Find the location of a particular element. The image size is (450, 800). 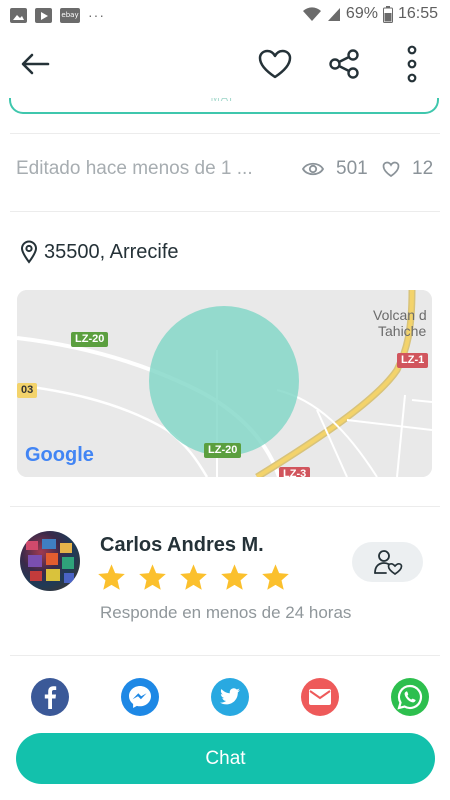

share-messenger-button is located at coordinates (140, 697).